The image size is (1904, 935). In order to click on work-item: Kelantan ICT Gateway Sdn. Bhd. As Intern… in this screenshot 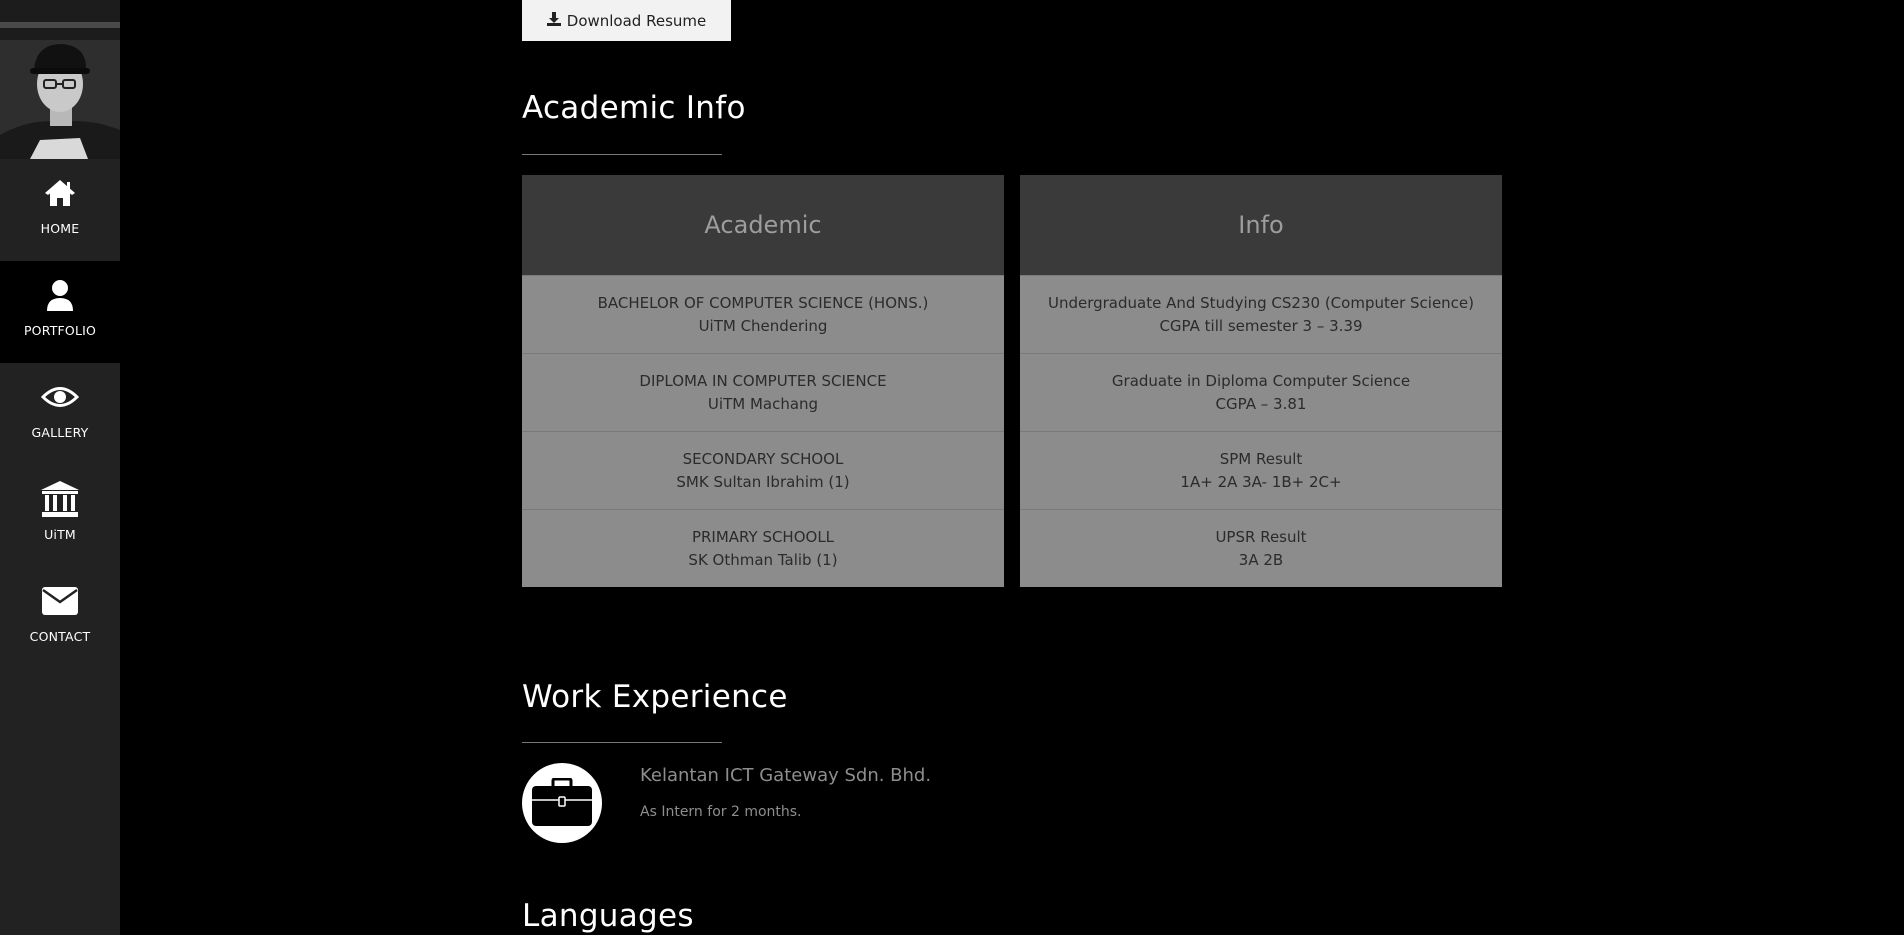, I will do `click(726, 803)`.